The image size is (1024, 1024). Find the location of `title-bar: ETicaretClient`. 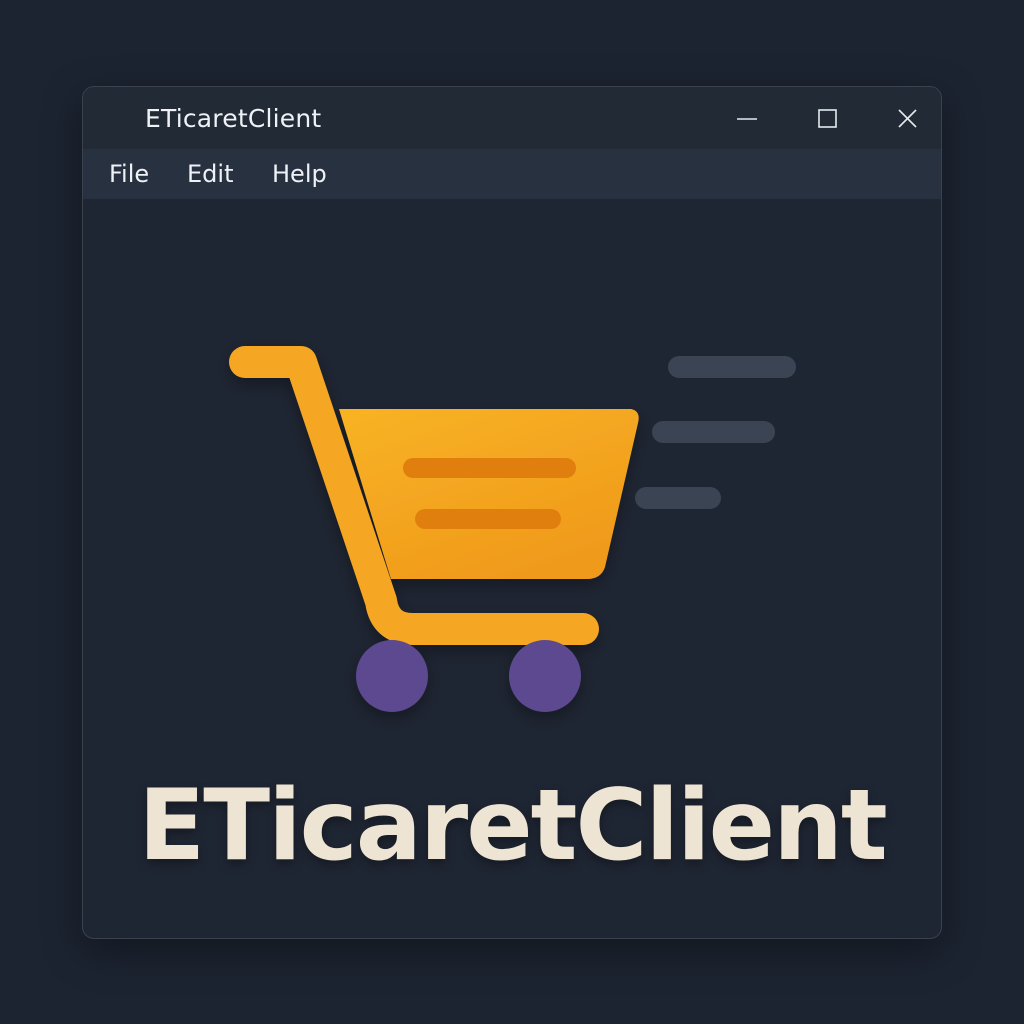

title-bar: ETicaretClient is located at coordinates (512, 118).